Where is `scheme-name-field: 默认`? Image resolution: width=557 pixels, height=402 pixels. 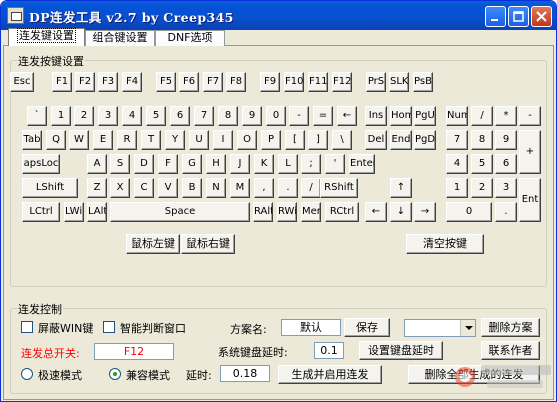 scheme-name-field: 默认 is located at coordinates (311, 327).